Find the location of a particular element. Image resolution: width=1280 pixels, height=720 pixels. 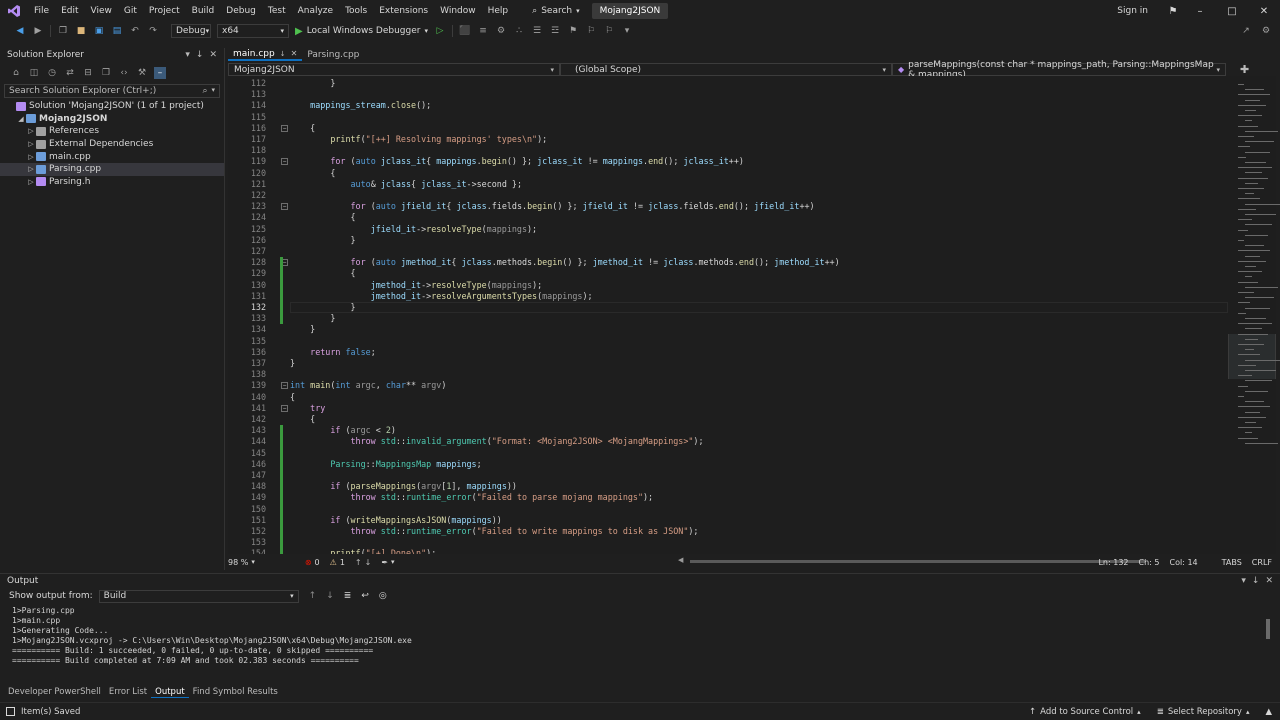

tab-output: Output is located at coordinates (170, 692).